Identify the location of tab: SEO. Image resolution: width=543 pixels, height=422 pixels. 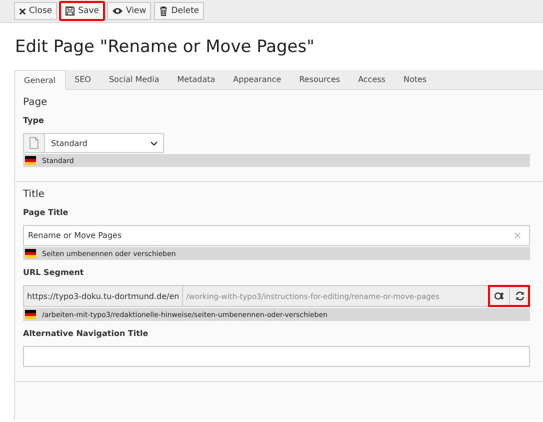
(83, 79).